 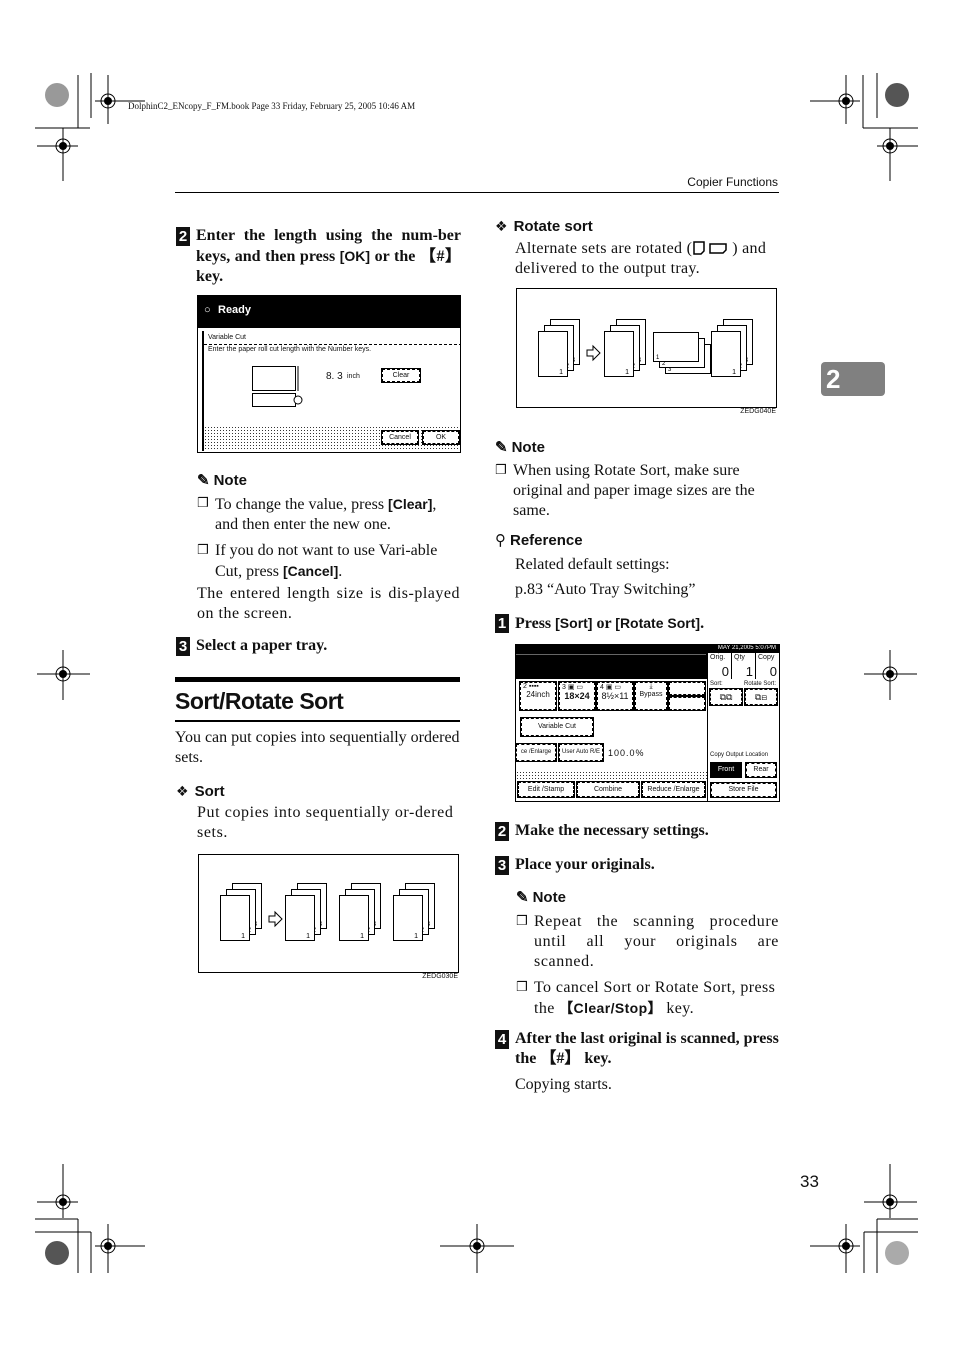 I want to click on note-title: Note, so click(x=549, y=897).